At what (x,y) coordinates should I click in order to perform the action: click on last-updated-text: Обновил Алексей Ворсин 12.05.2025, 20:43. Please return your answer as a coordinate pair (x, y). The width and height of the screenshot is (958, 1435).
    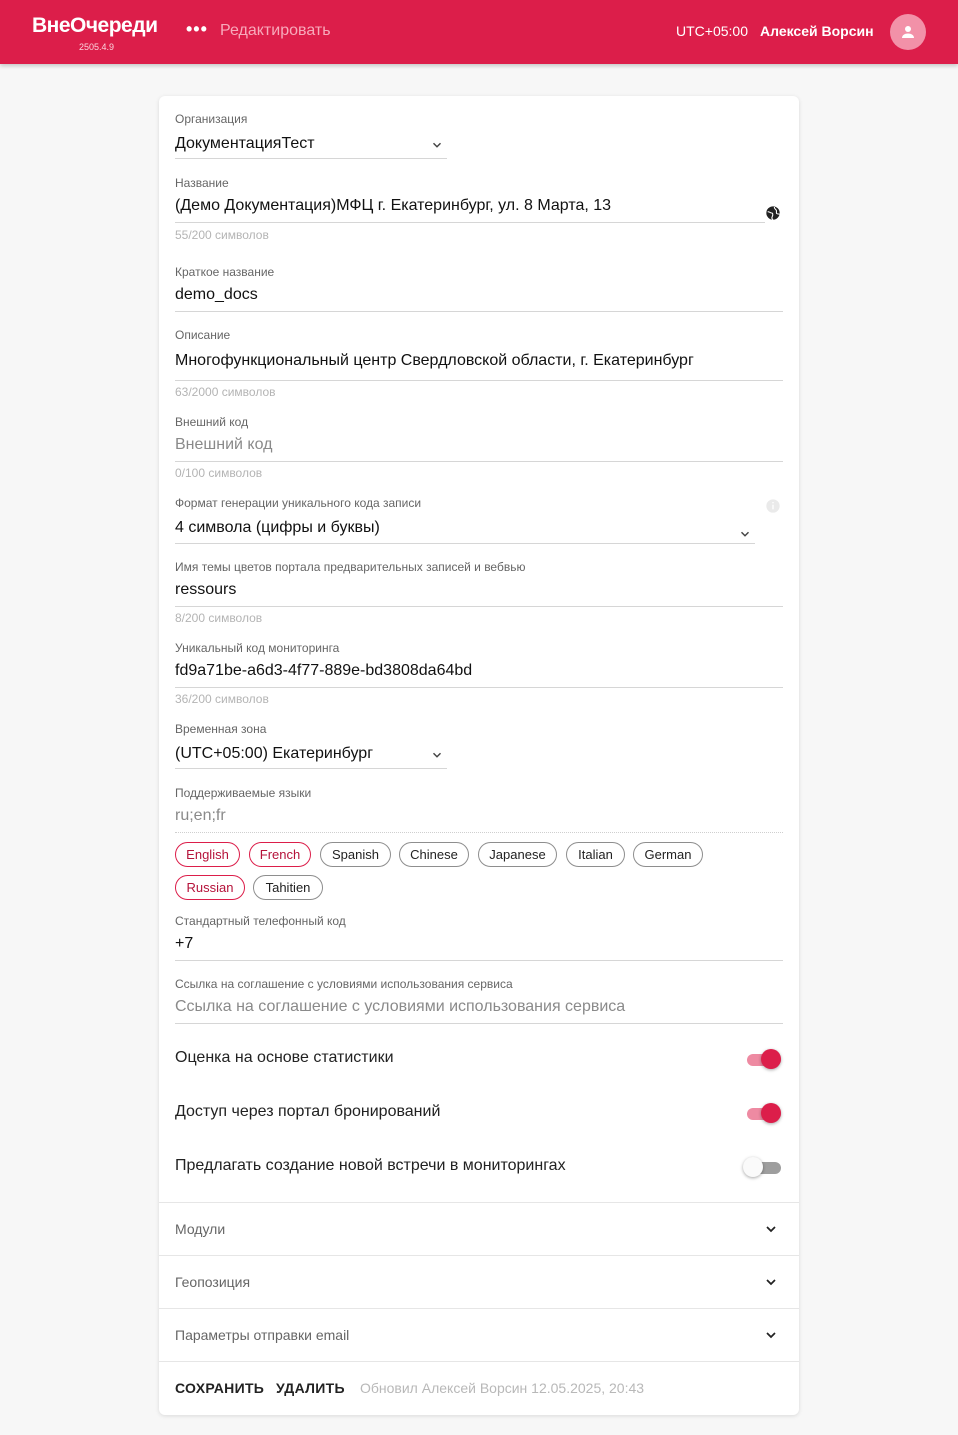
    Looking at the image, I should click on (502, 1388).